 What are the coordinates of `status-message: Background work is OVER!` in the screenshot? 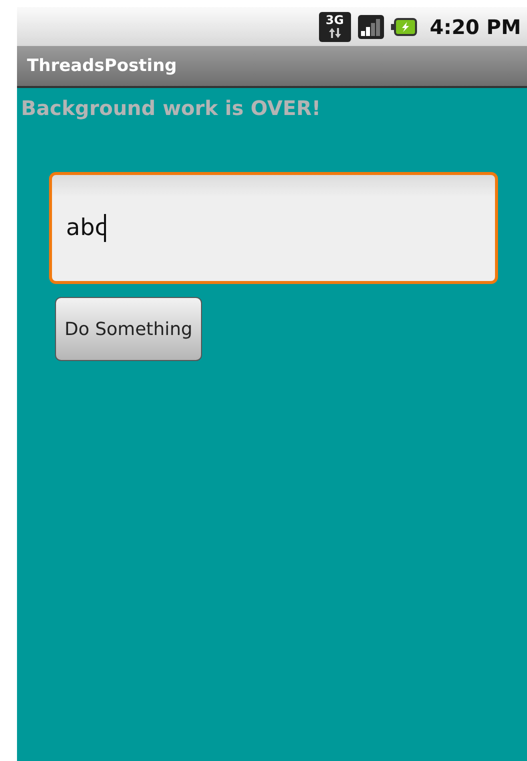 It's located at (171, 108).